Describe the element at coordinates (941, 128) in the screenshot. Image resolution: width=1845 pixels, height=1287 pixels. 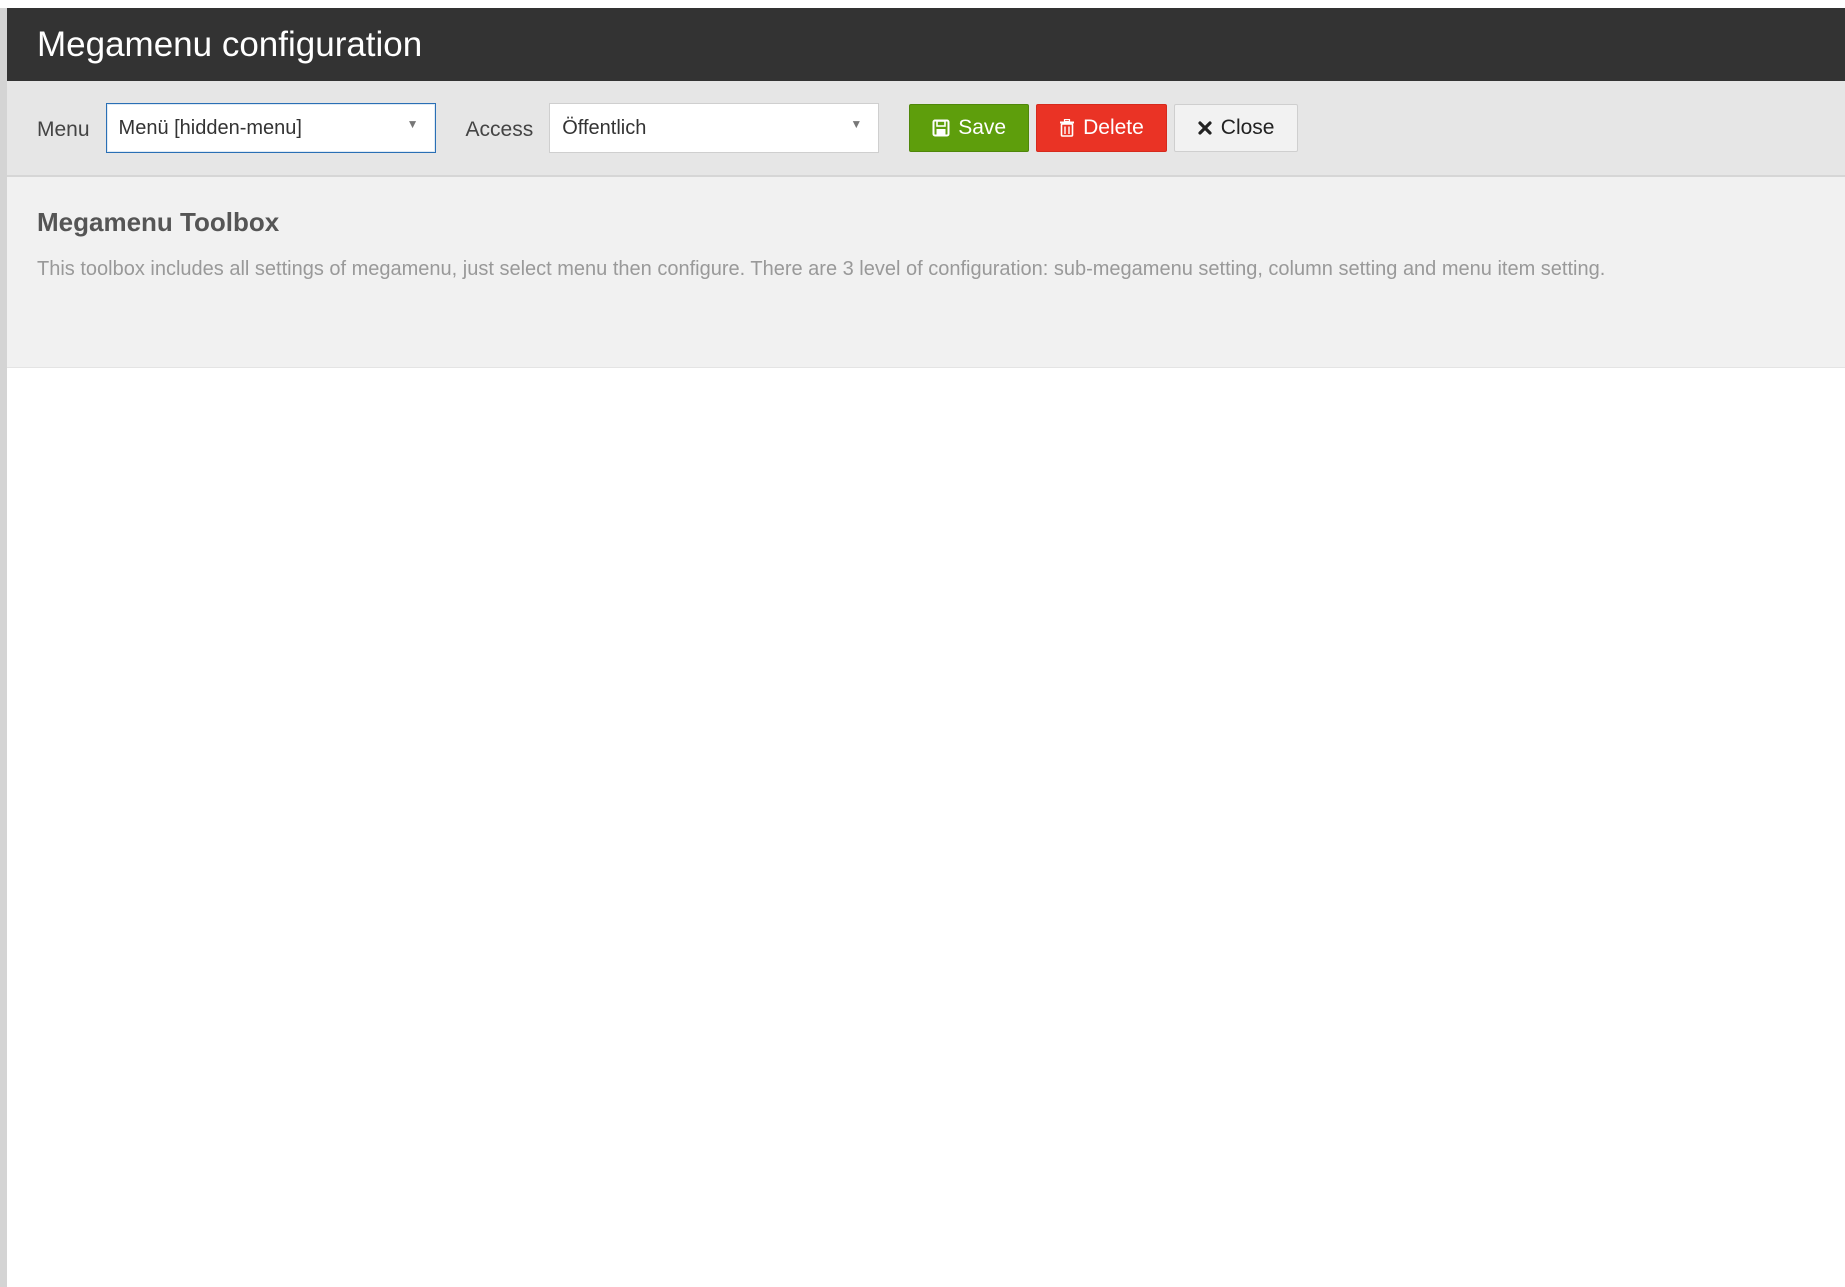
I see `floppy-disk-icon` at that location.